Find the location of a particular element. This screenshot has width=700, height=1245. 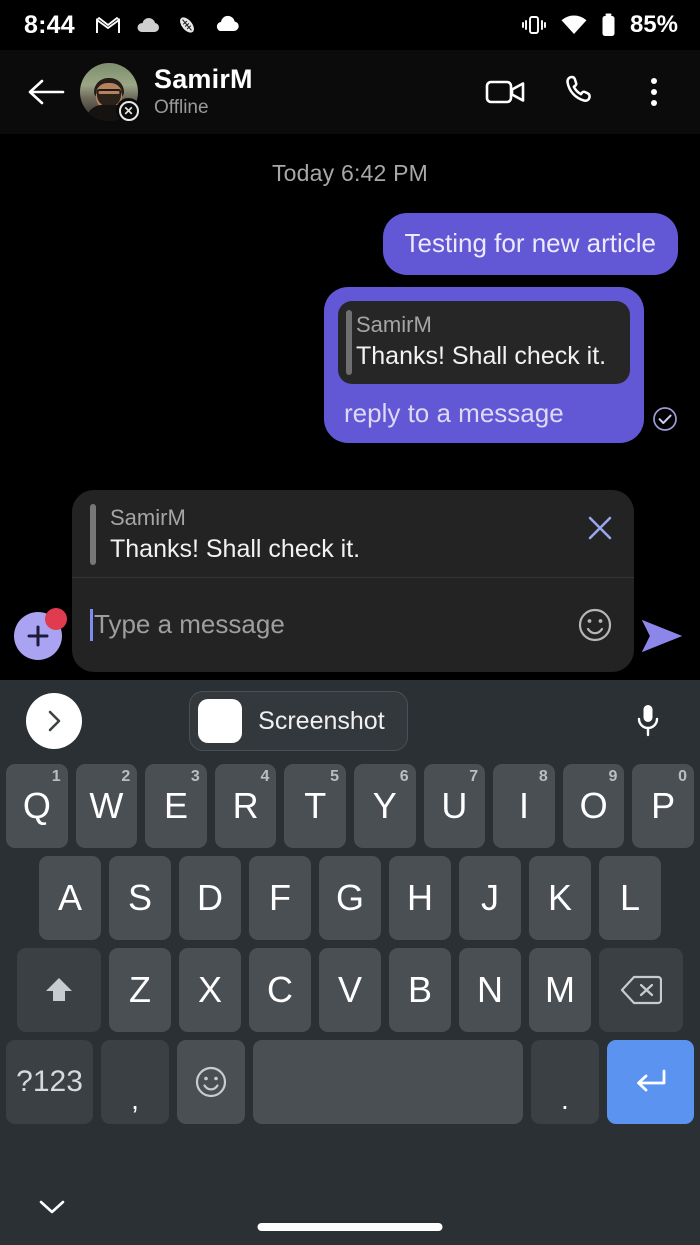

key-superscript: 5 is located at coordinates (334, 776).